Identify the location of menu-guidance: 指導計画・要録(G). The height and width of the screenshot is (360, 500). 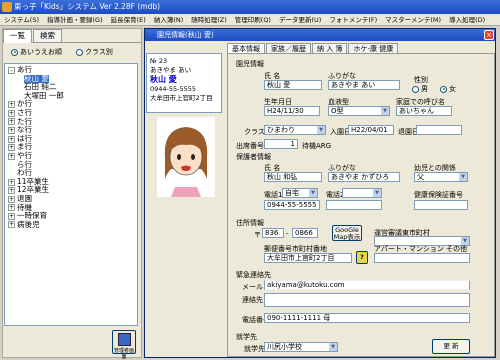
(75, 19).